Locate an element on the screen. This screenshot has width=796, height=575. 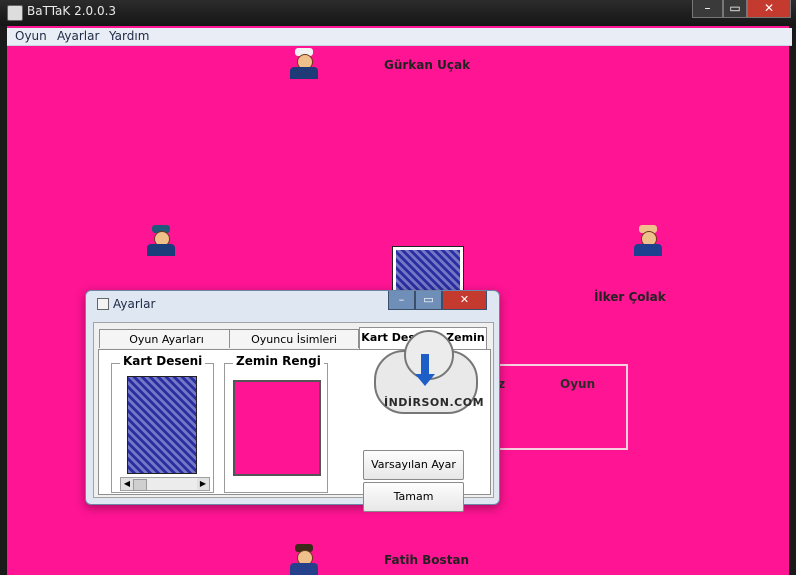
player-avatar-bottom is located at coordinates (304, 558).